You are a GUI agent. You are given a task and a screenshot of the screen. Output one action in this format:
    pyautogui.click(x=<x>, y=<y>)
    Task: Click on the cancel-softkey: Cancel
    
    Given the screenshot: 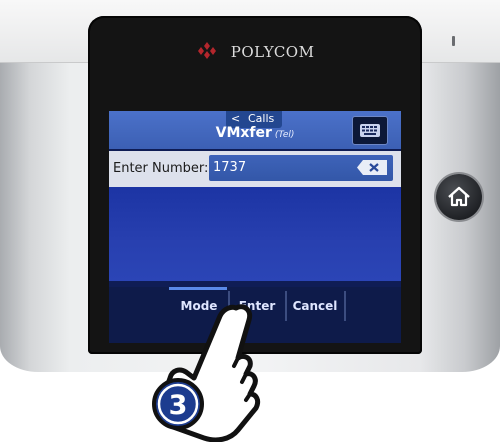 What is the action you would take?
    pyautogui.click(x=315, y=307)
    